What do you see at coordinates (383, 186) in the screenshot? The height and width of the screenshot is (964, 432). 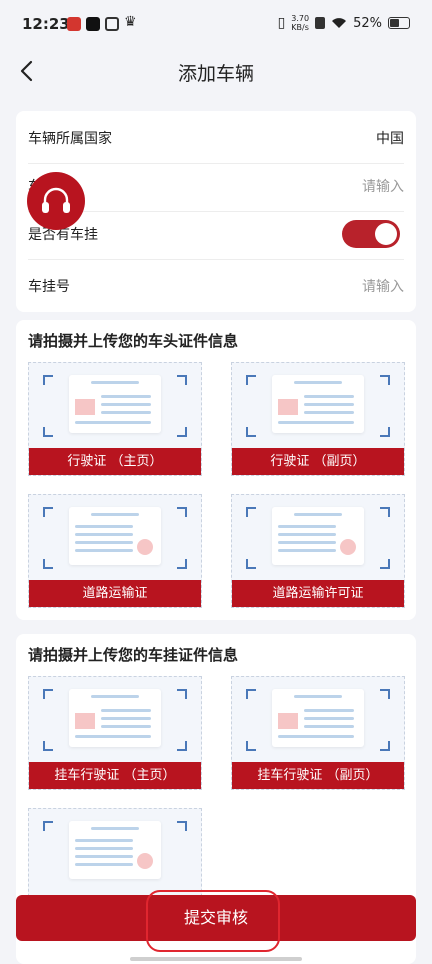 I see `plate-input: 请输入` at bounding box center [383, 186].